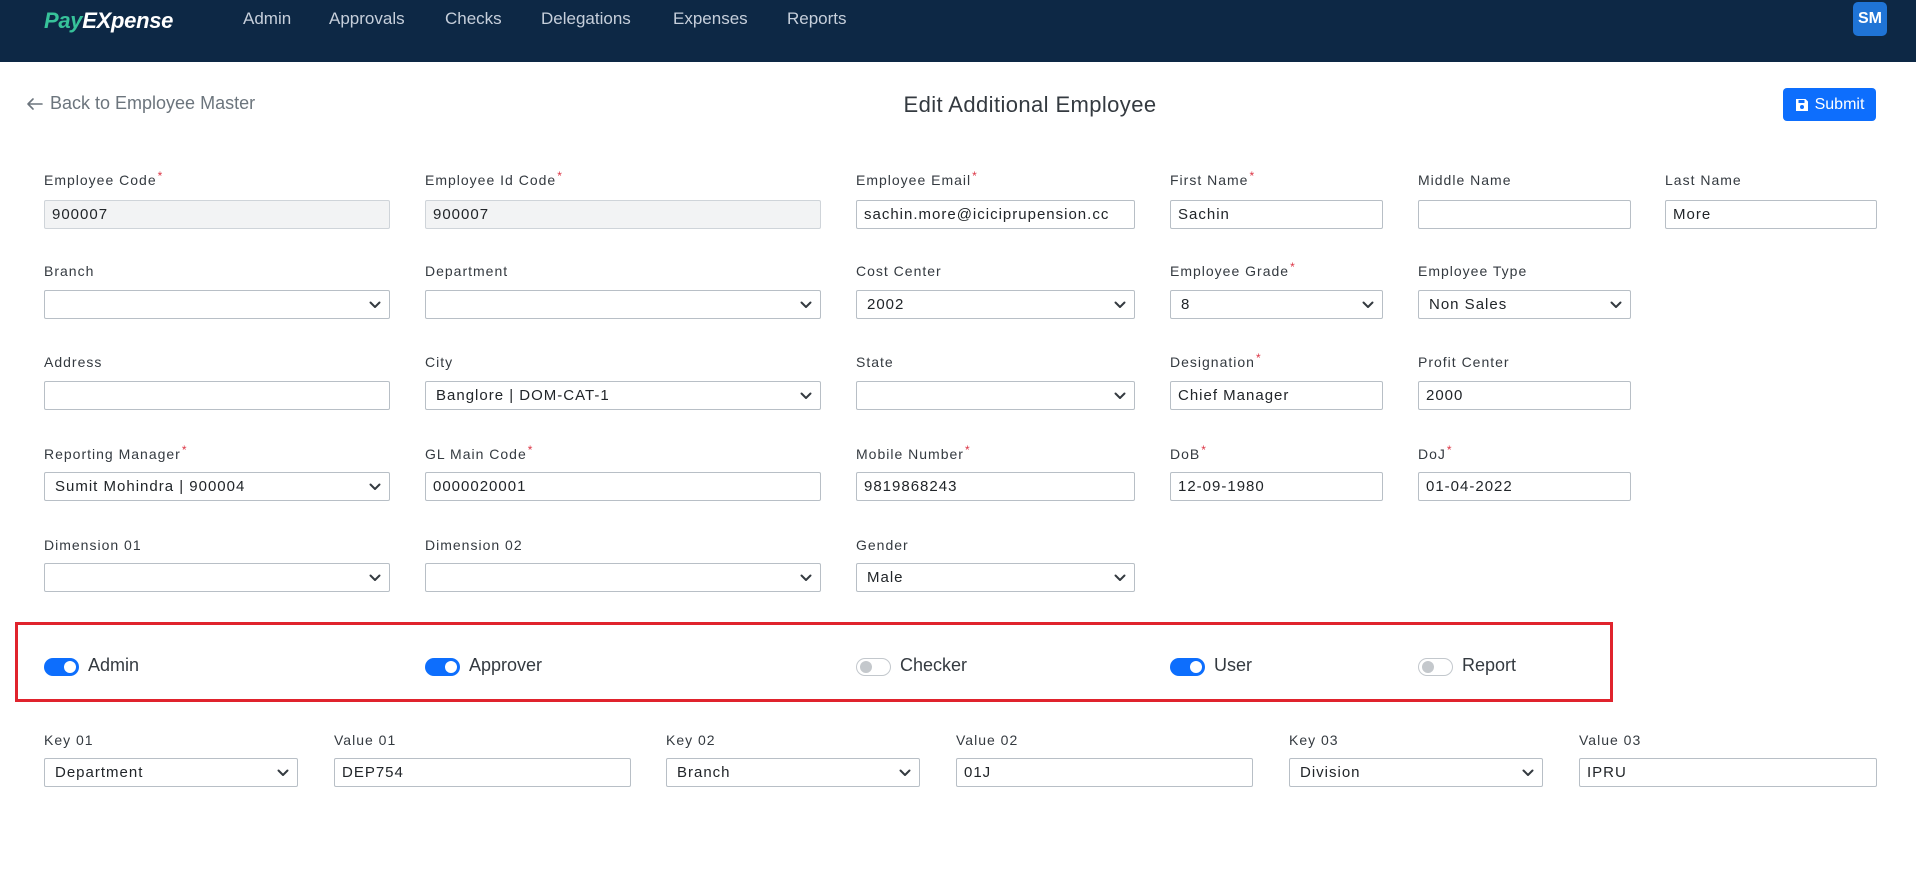  I want to click on city-select: Banglore | DOM-CAT-1, so click(623, 395).